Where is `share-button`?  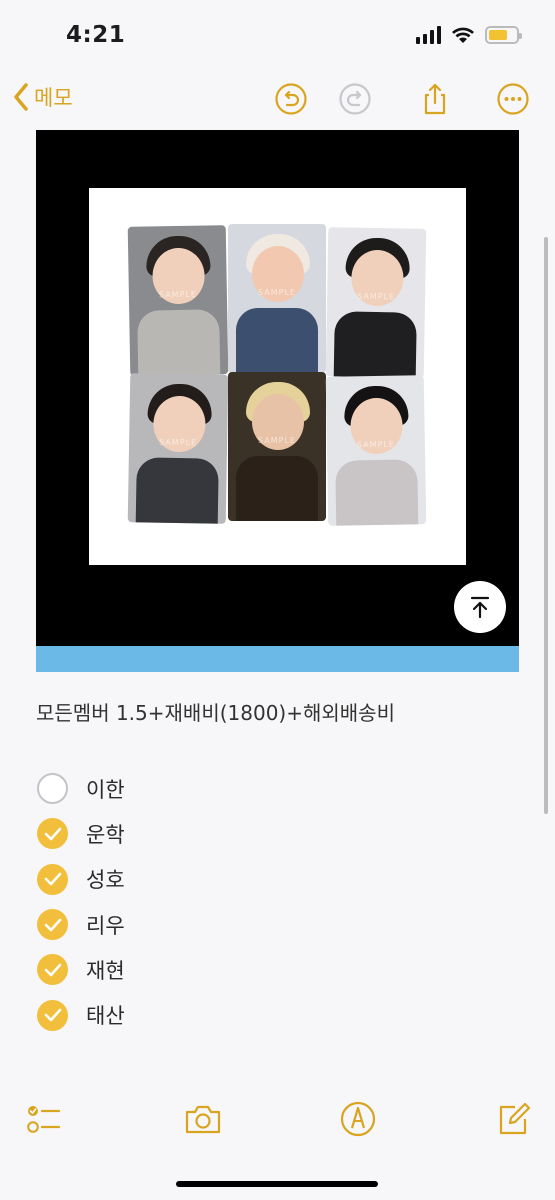 share-button is located at coordinates (435, 99).